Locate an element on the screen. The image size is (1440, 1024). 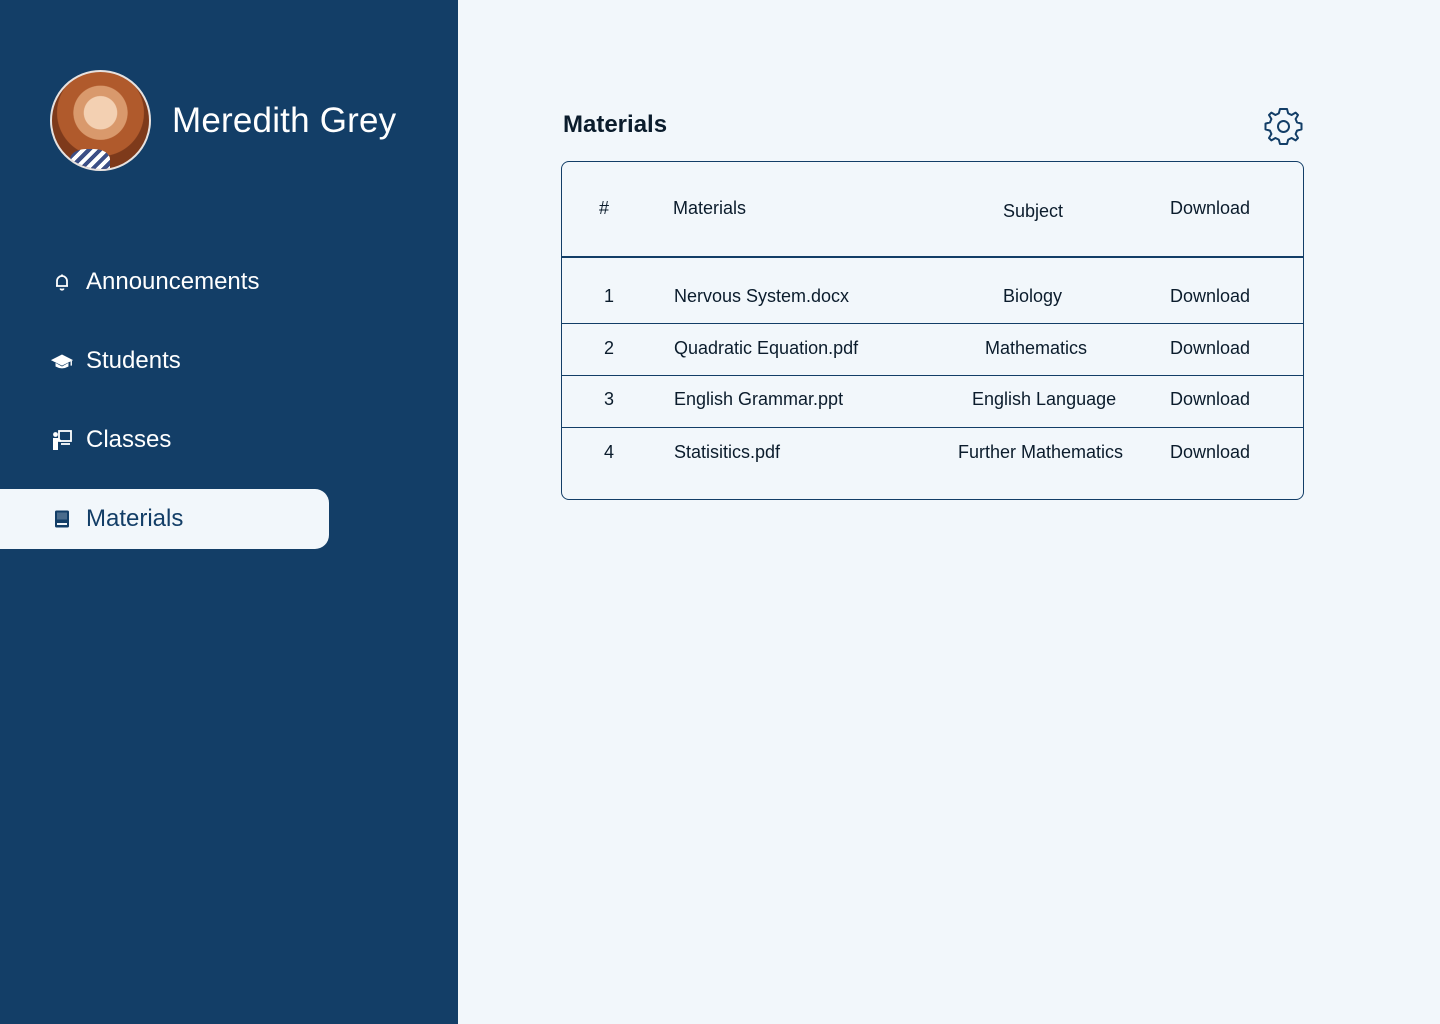
avatar is located at coordinates (100, 120).